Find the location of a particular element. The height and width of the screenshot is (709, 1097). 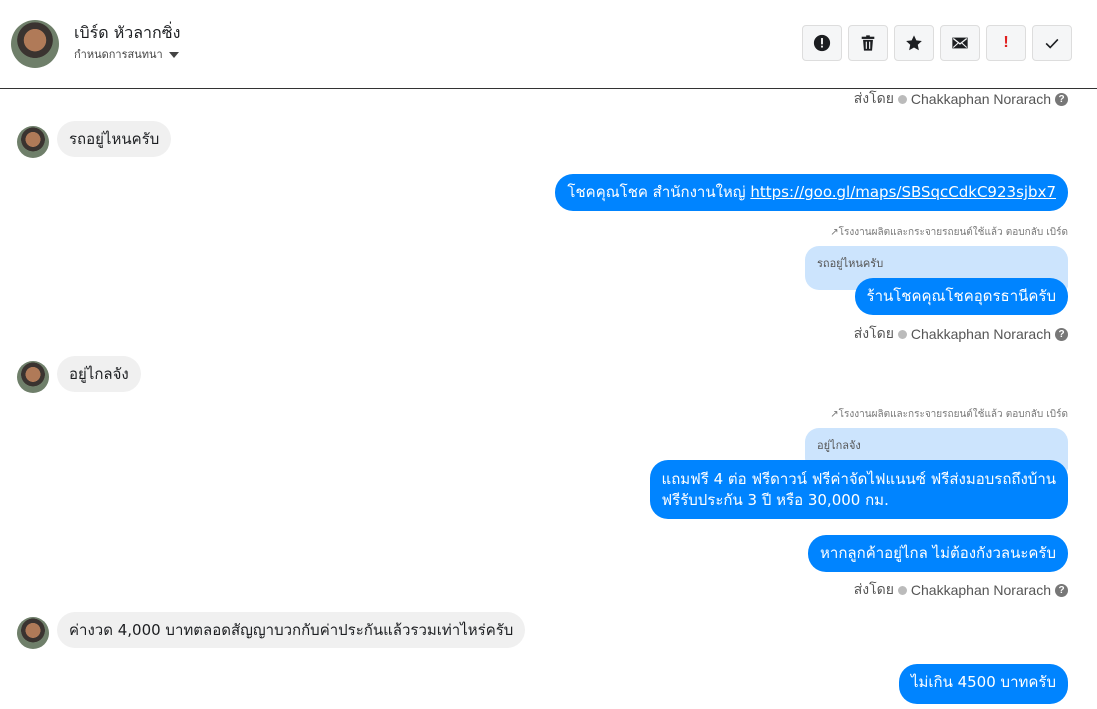

message-text: โชคคุณโชค สำนักงานใหญ่ is located at coordinates (659, 192).